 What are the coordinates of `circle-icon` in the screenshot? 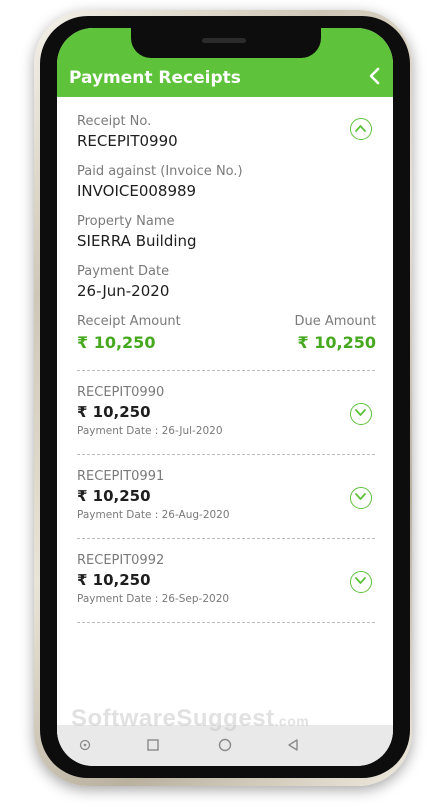 It's located at (225, 745).